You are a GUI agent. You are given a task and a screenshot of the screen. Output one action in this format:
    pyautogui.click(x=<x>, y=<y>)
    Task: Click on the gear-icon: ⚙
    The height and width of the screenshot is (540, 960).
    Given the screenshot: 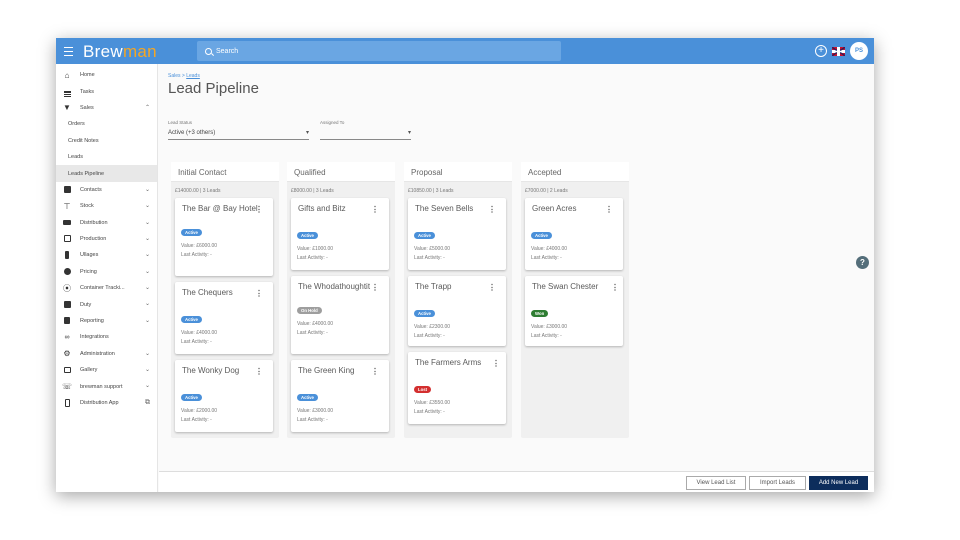 What is the action you would take?
    pyautogui.click(x=67, y=354)
    